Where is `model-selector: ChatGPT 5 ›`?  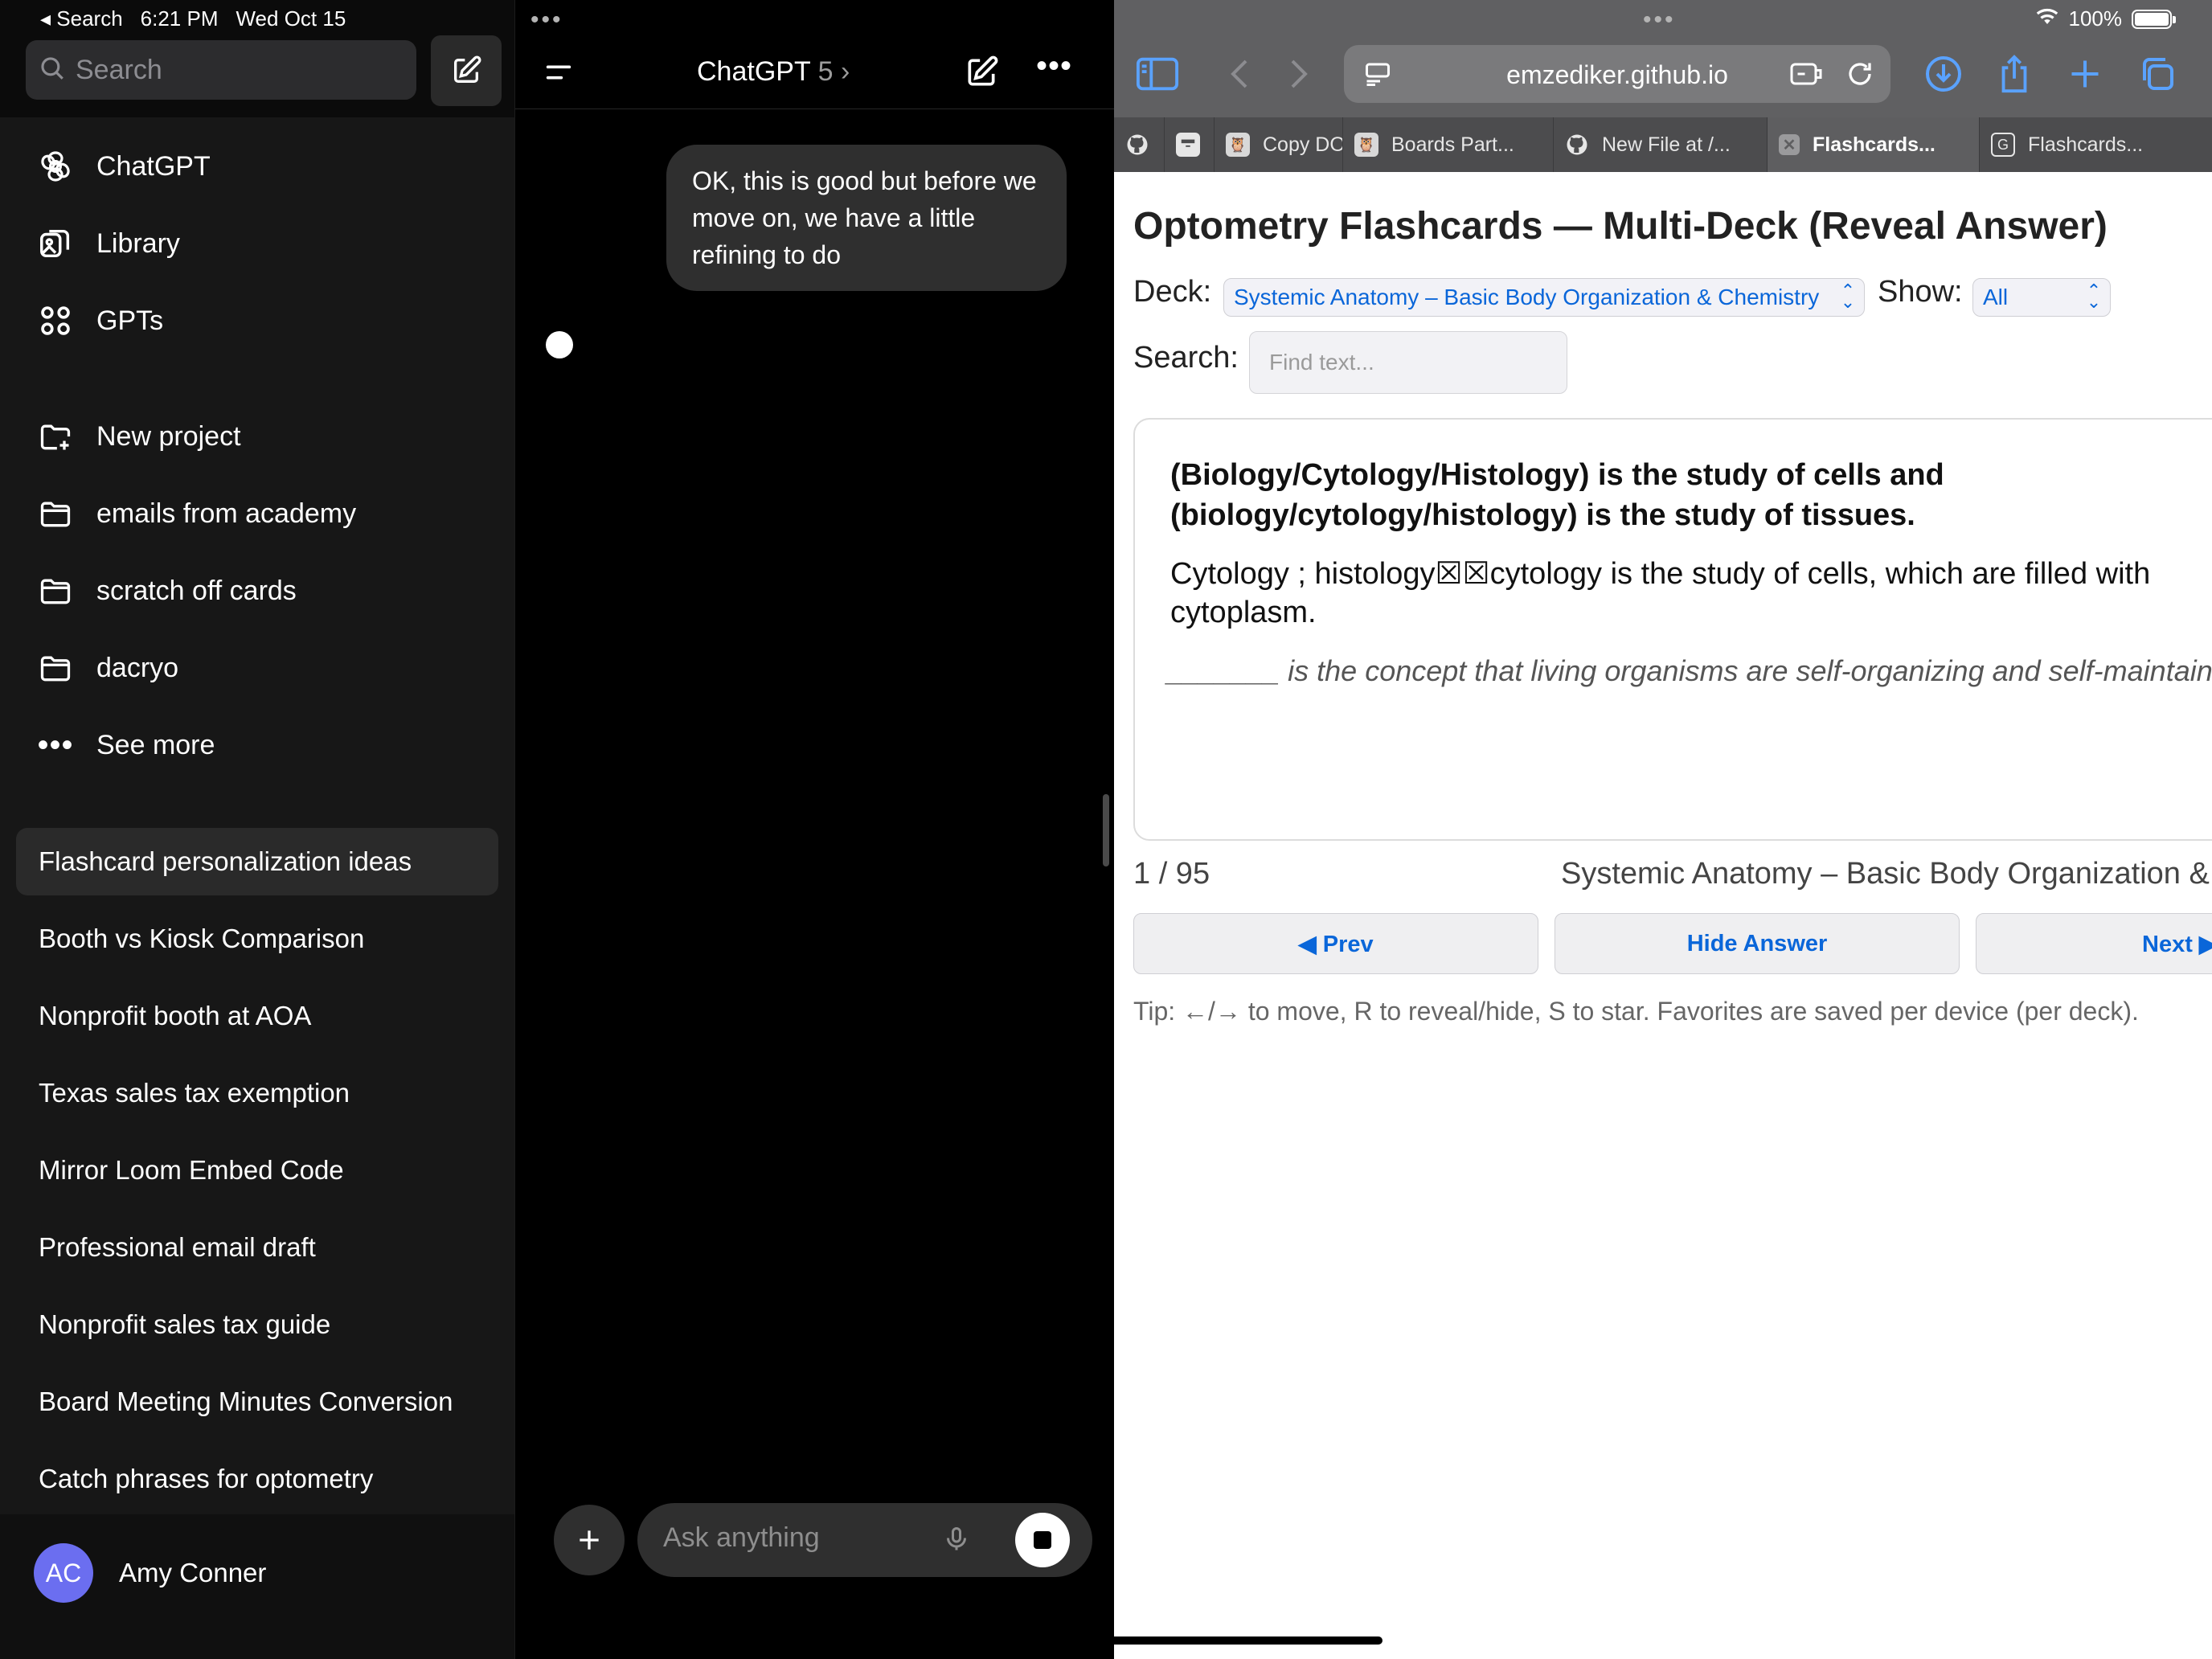
model-selector: ChatGPT 5 › is located at coordinates (773, 72).